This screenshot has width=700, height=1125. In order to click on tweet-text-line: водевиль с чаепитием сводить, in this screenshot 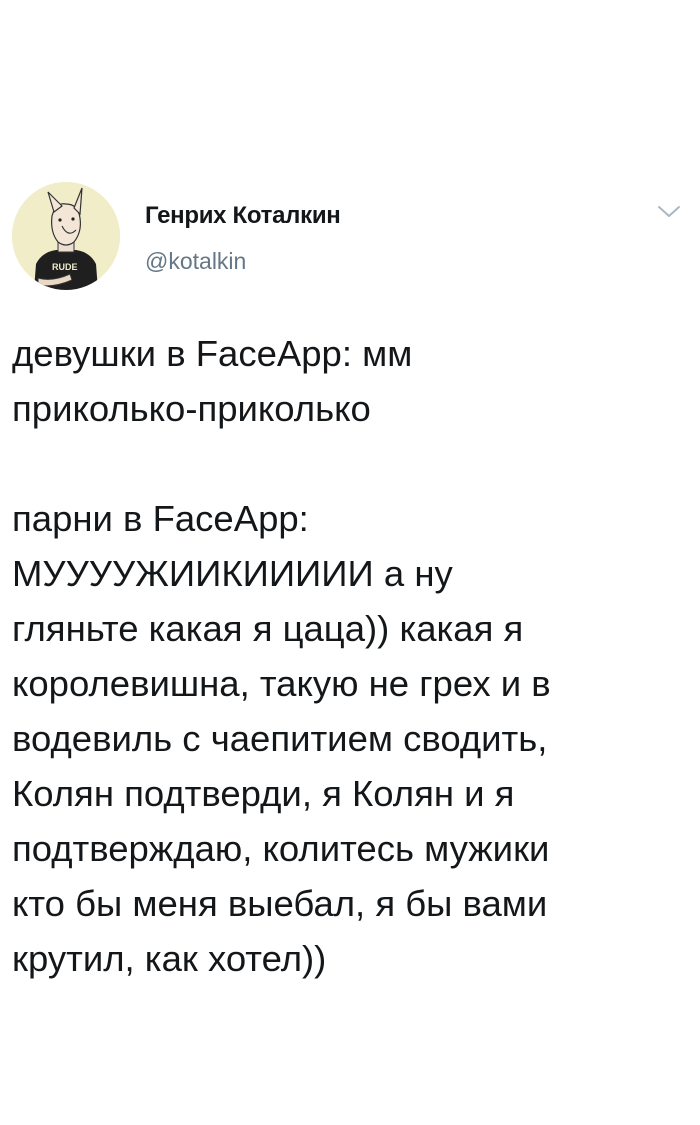, I will do `click(280, 738)`.